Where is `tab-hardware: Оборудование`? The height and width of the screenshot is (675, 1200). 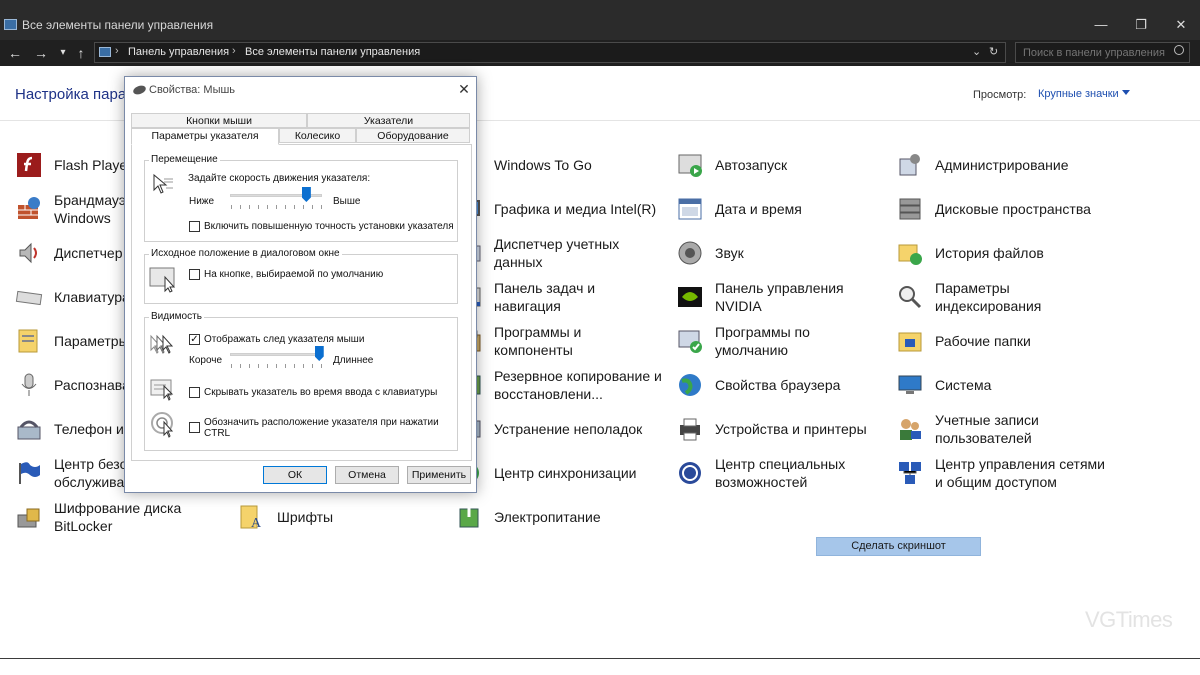
tab-hardware: Оборудование is located at coordinates (413, 135).